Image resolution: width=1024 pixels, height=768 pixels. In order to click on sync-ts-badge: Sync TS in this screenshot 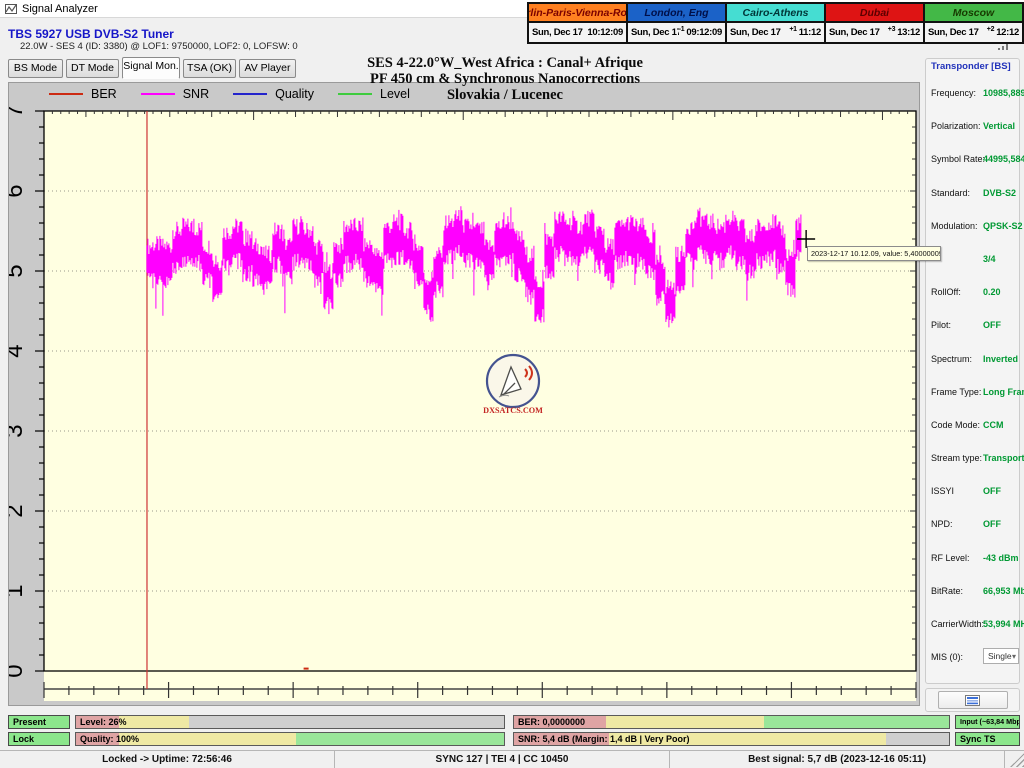, I will do `click(987, 739)`.